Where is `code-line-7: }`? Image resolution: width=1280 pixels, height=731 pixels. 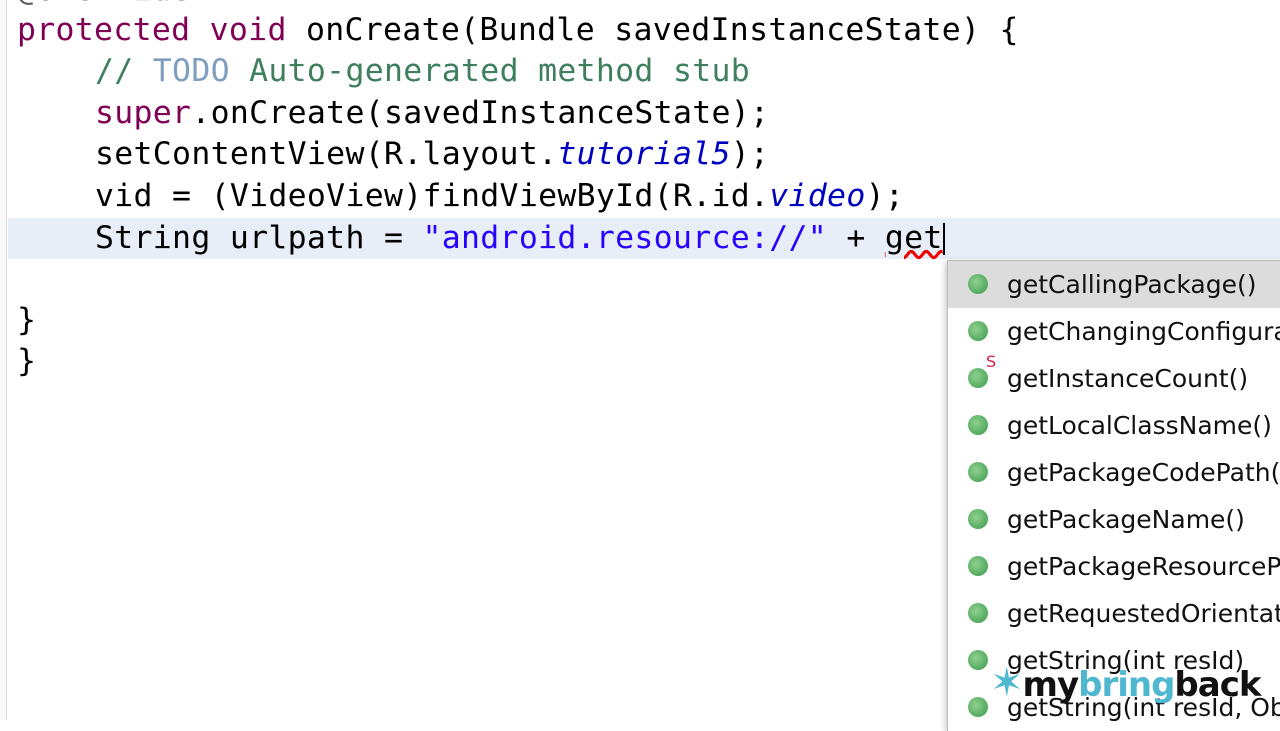
code-line-7: } is located at coordinates (27, 320).